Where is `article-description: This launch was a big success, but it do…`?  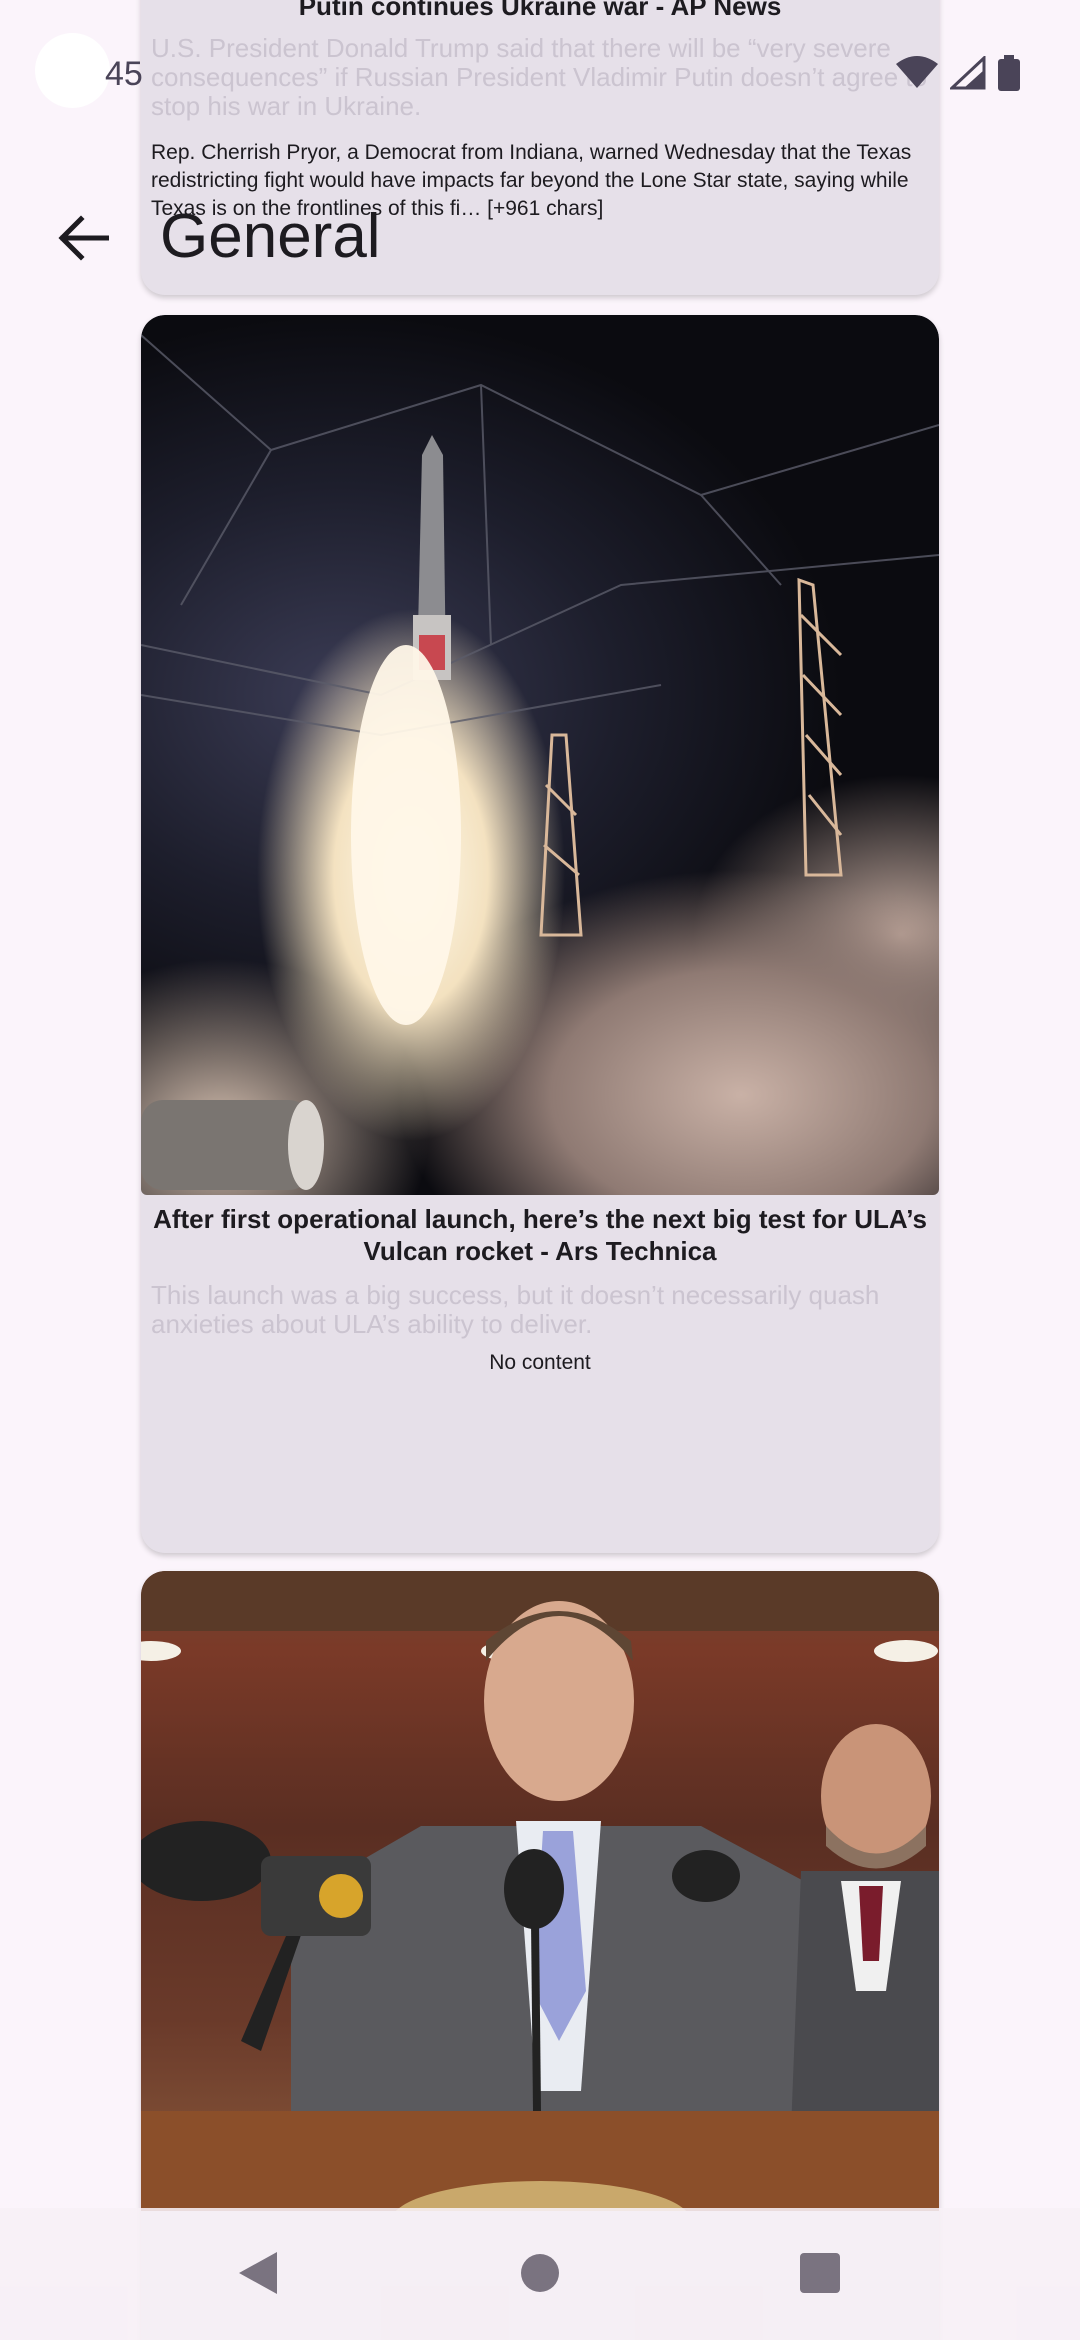
article-description: This launch was a big success, but it do… is located at coordinates (515, 1309).